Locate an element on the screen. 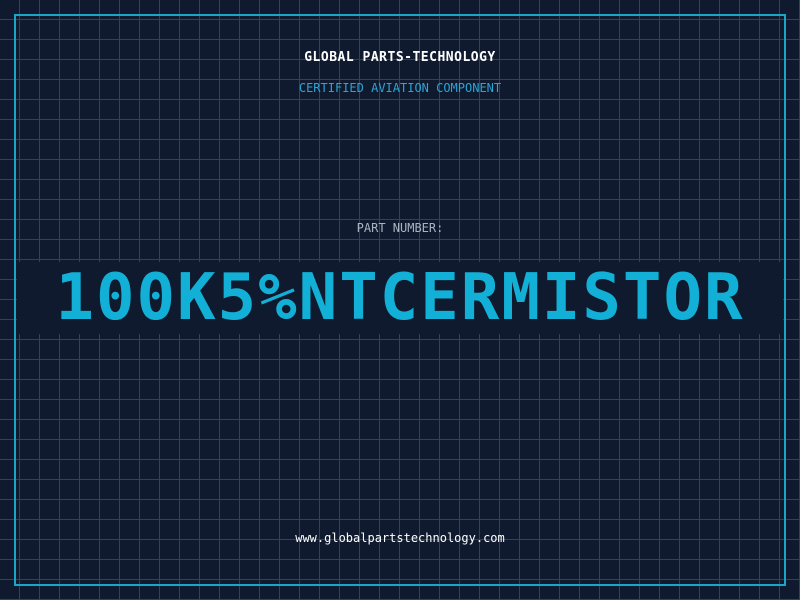  part-number-value: 100K5%NTCERMISTOR is located at coordinates (400, 298).